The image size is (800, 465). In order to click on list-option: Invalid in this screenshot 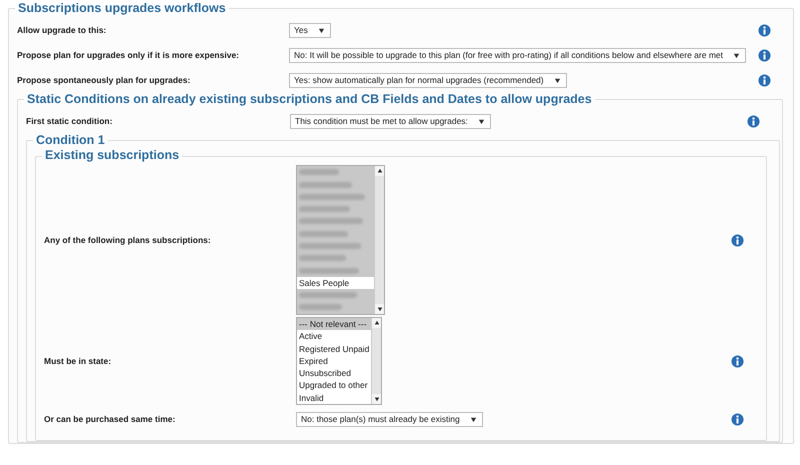, I will do `click(334, 398)`.